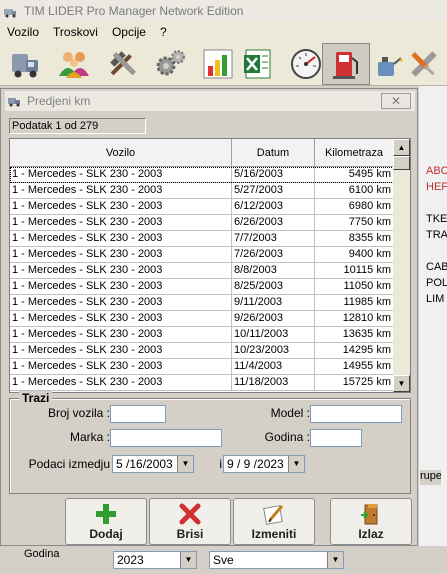  I want to click on date-to-picker: 9 / 9 /2023 ▼, so click(264, 464).